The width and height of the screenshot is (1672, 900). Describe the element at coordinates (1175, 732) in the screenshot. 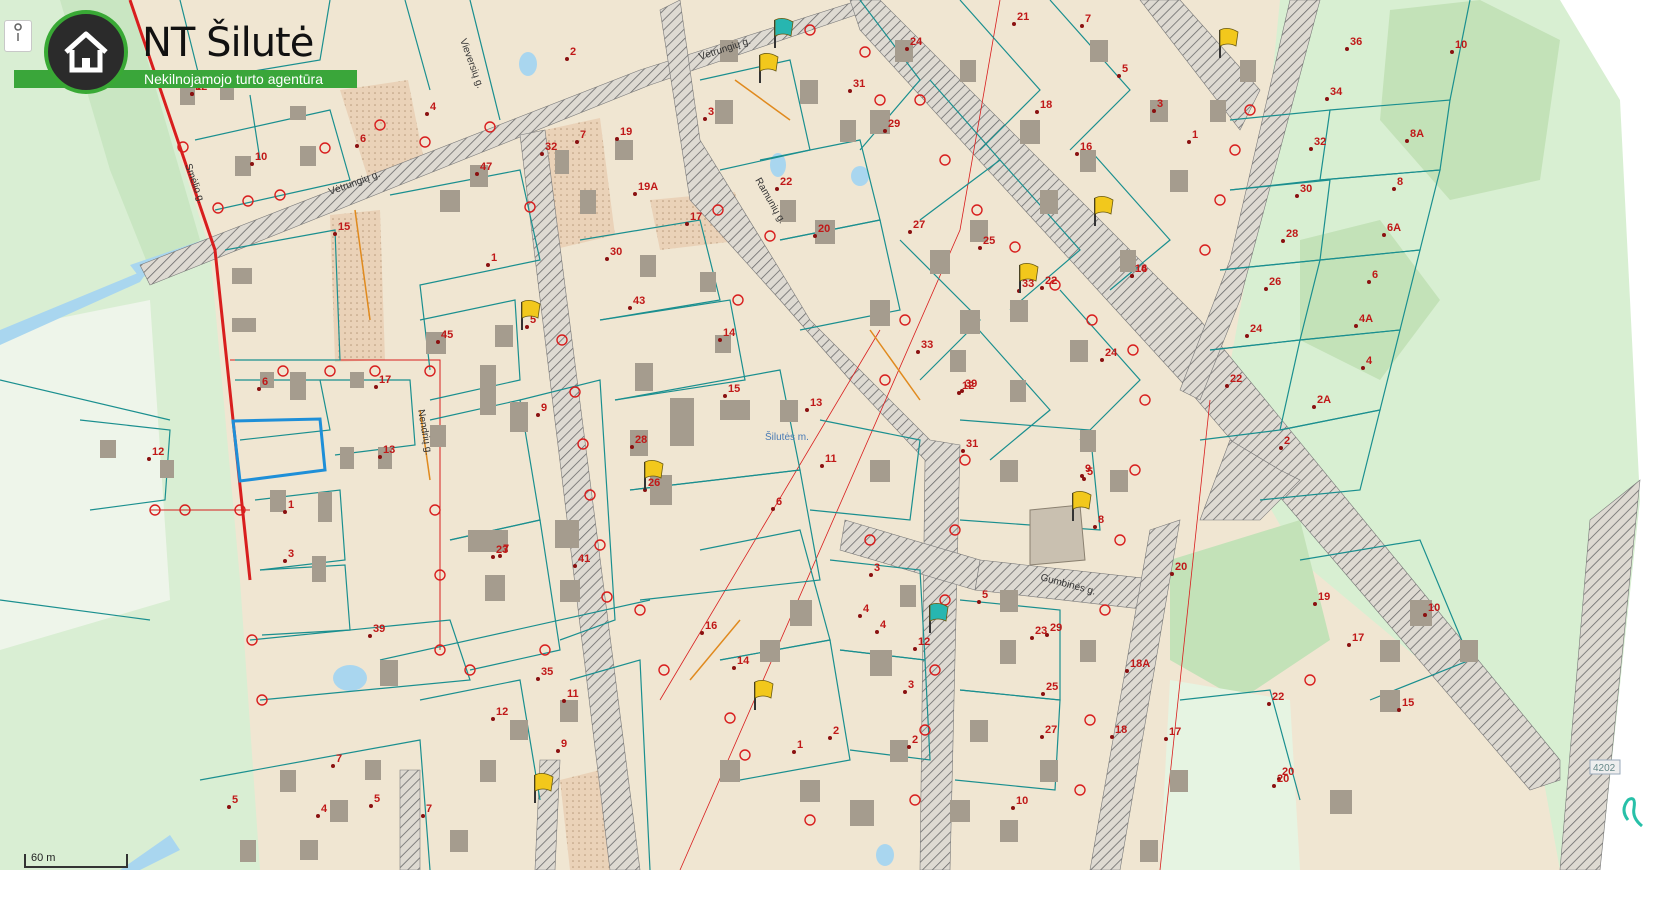

I see `house-number: 17` at that location.